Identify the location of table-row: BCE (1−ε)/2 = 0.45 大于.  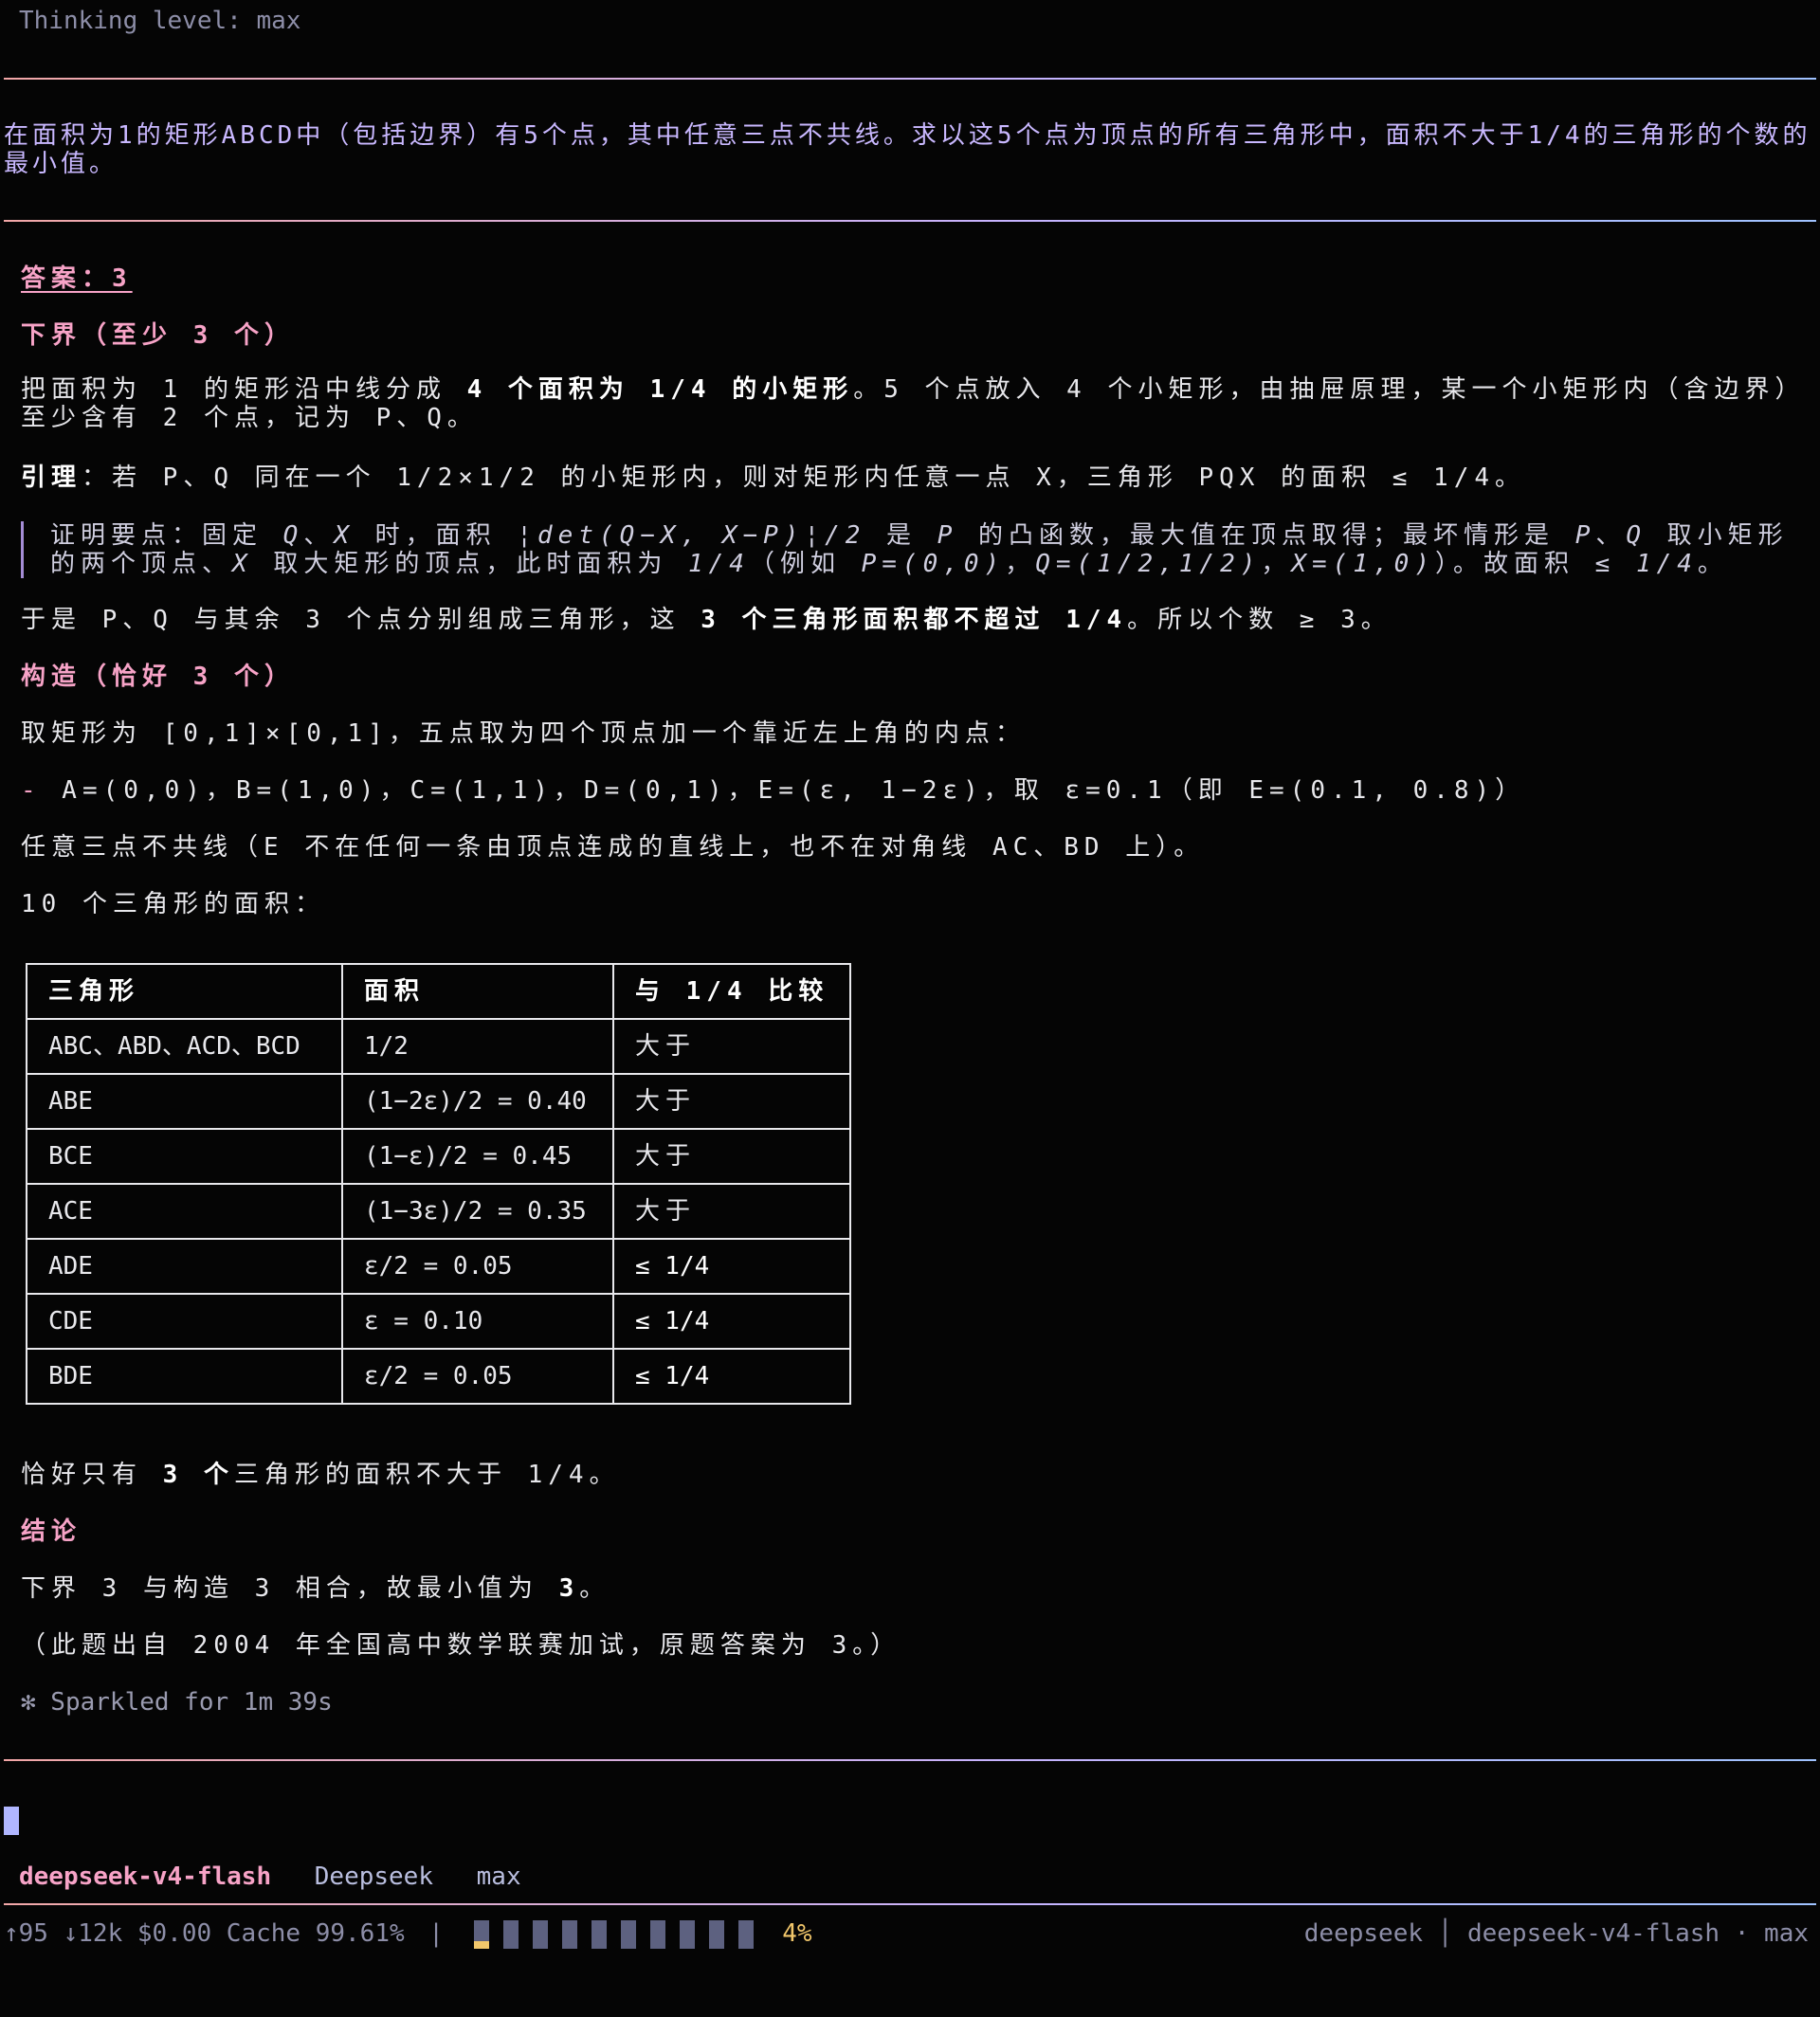
(439, 1157).